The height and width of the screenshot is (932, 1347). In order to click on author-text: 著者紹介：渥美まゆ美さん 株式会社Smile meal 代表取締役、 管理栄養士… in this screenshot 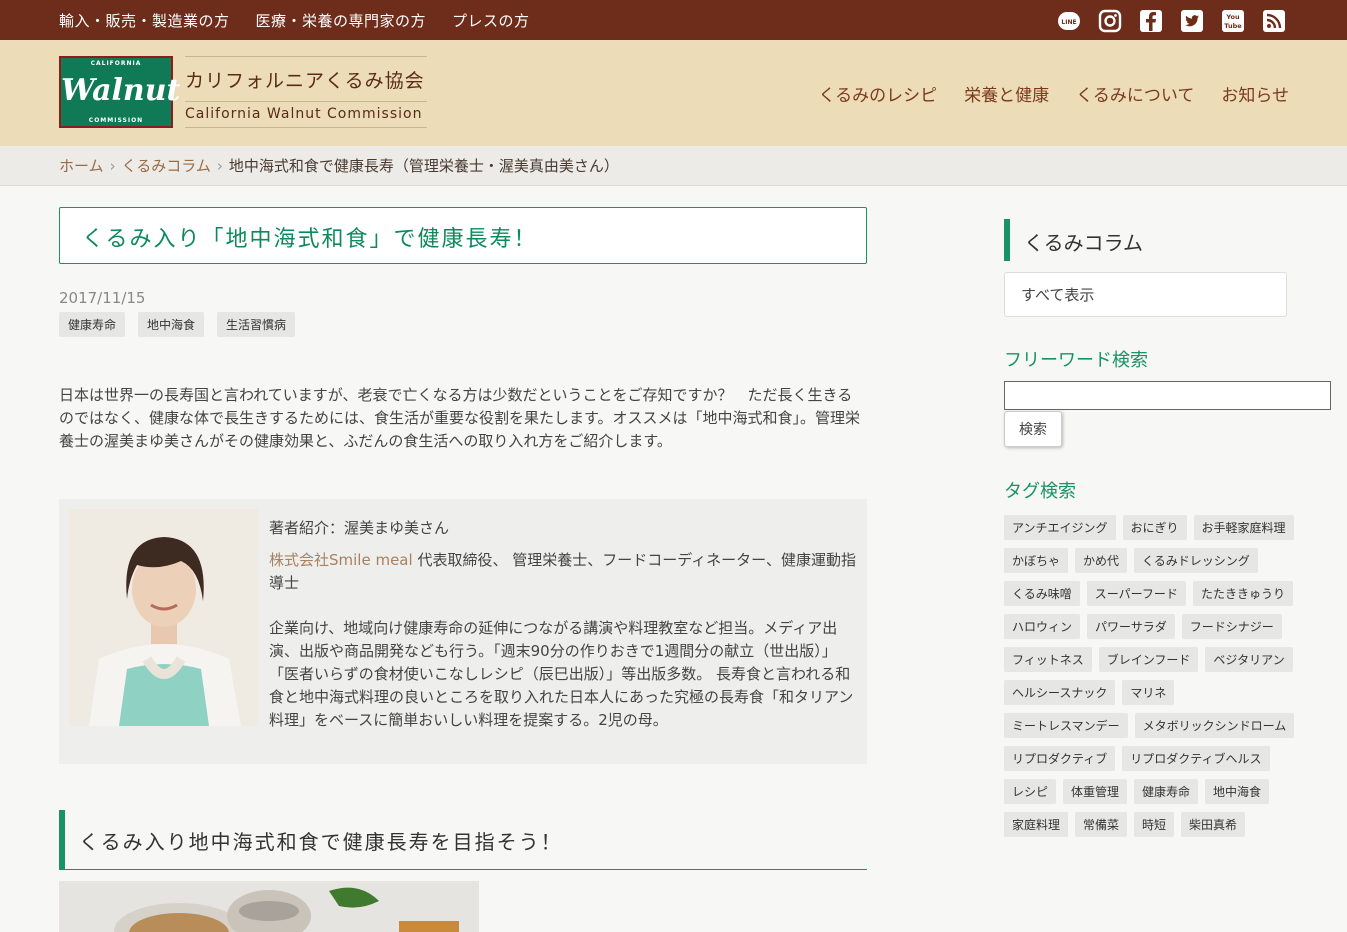, I will do `click(564, 635)`.